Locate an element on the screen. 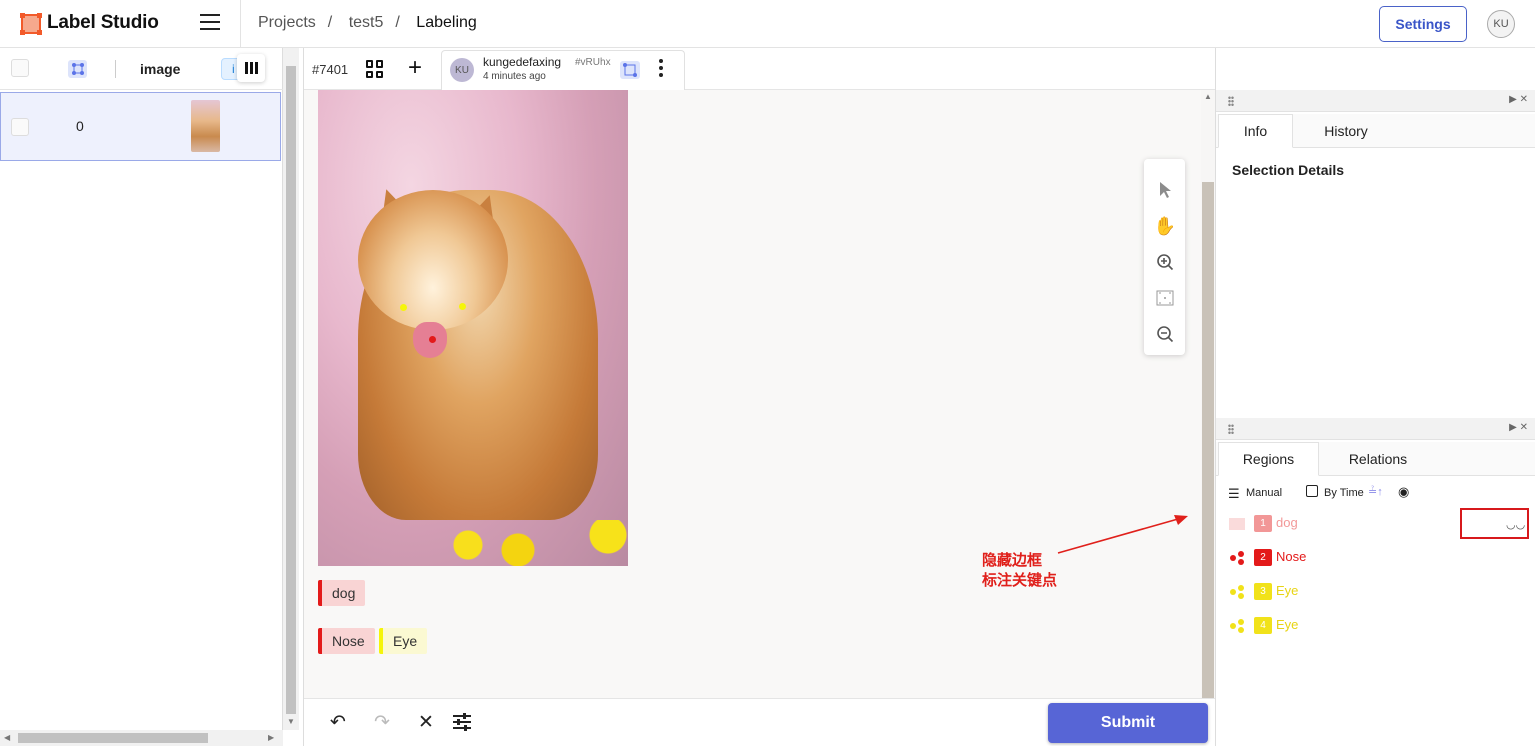  rectangle-icon is located at coordinates (1237, 524).